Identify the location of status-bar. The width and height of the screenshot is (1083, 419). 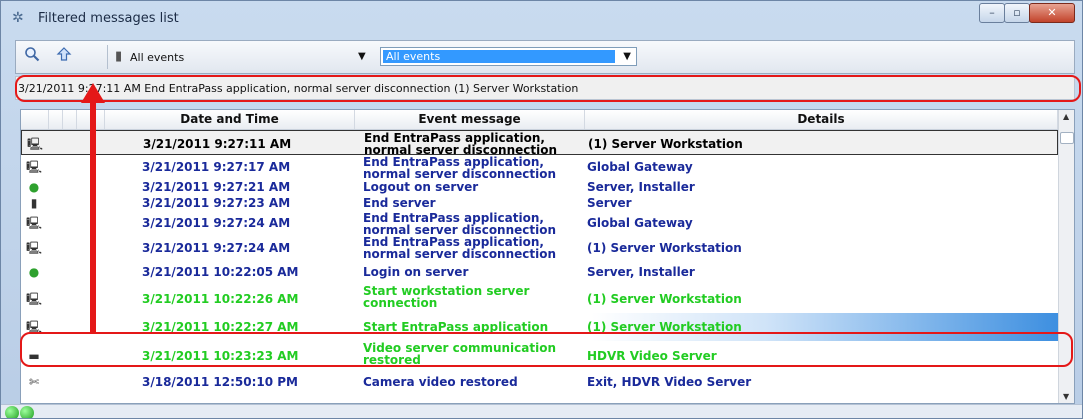
(541, 411).